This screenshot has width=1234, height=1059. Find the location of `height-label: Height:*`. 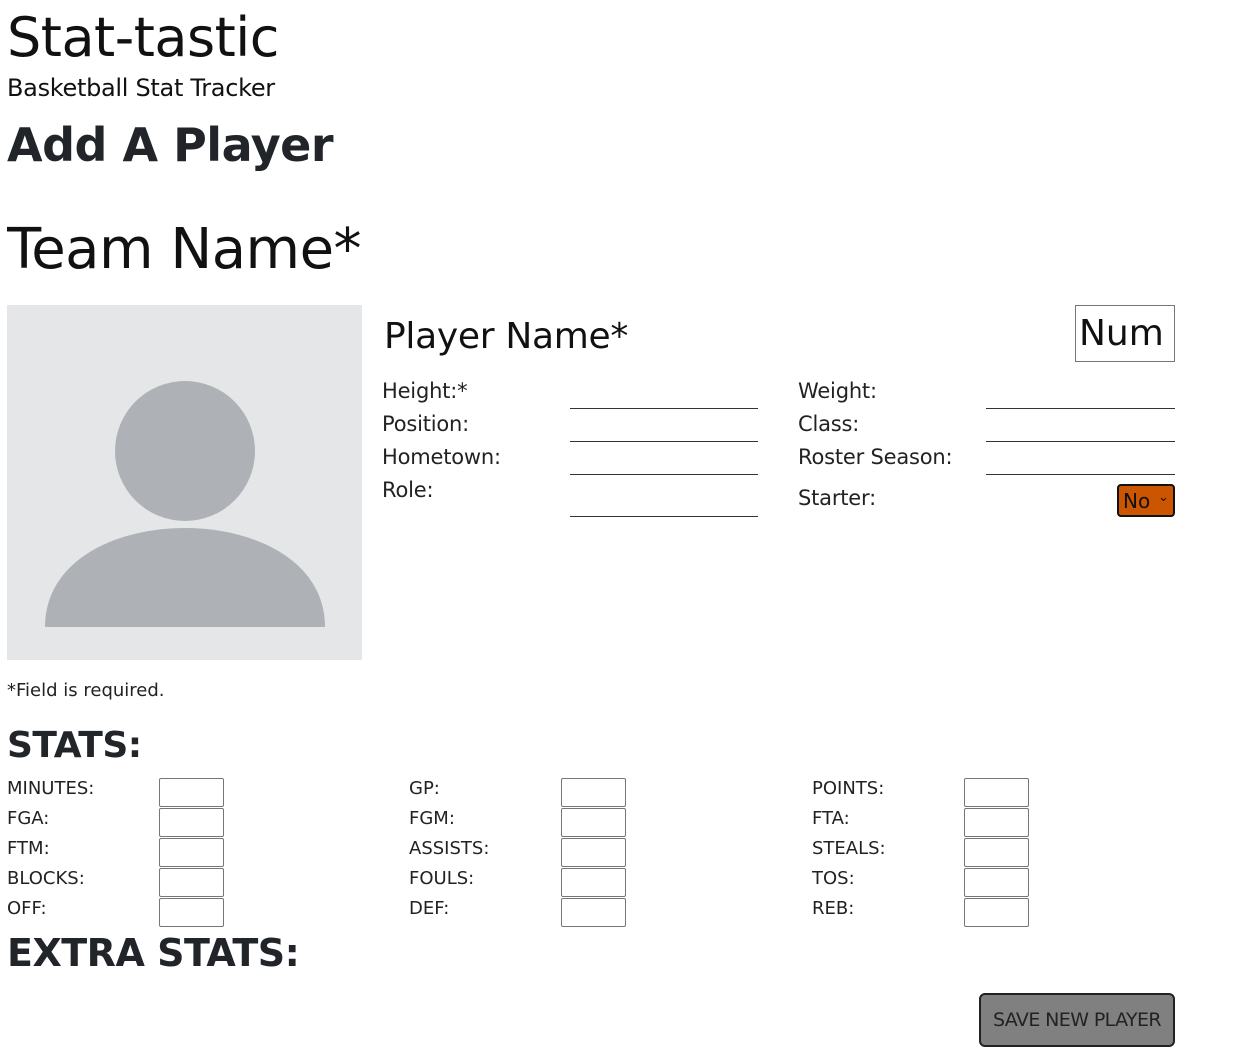

height-label: Height:* is located at coordinates (425, 391).